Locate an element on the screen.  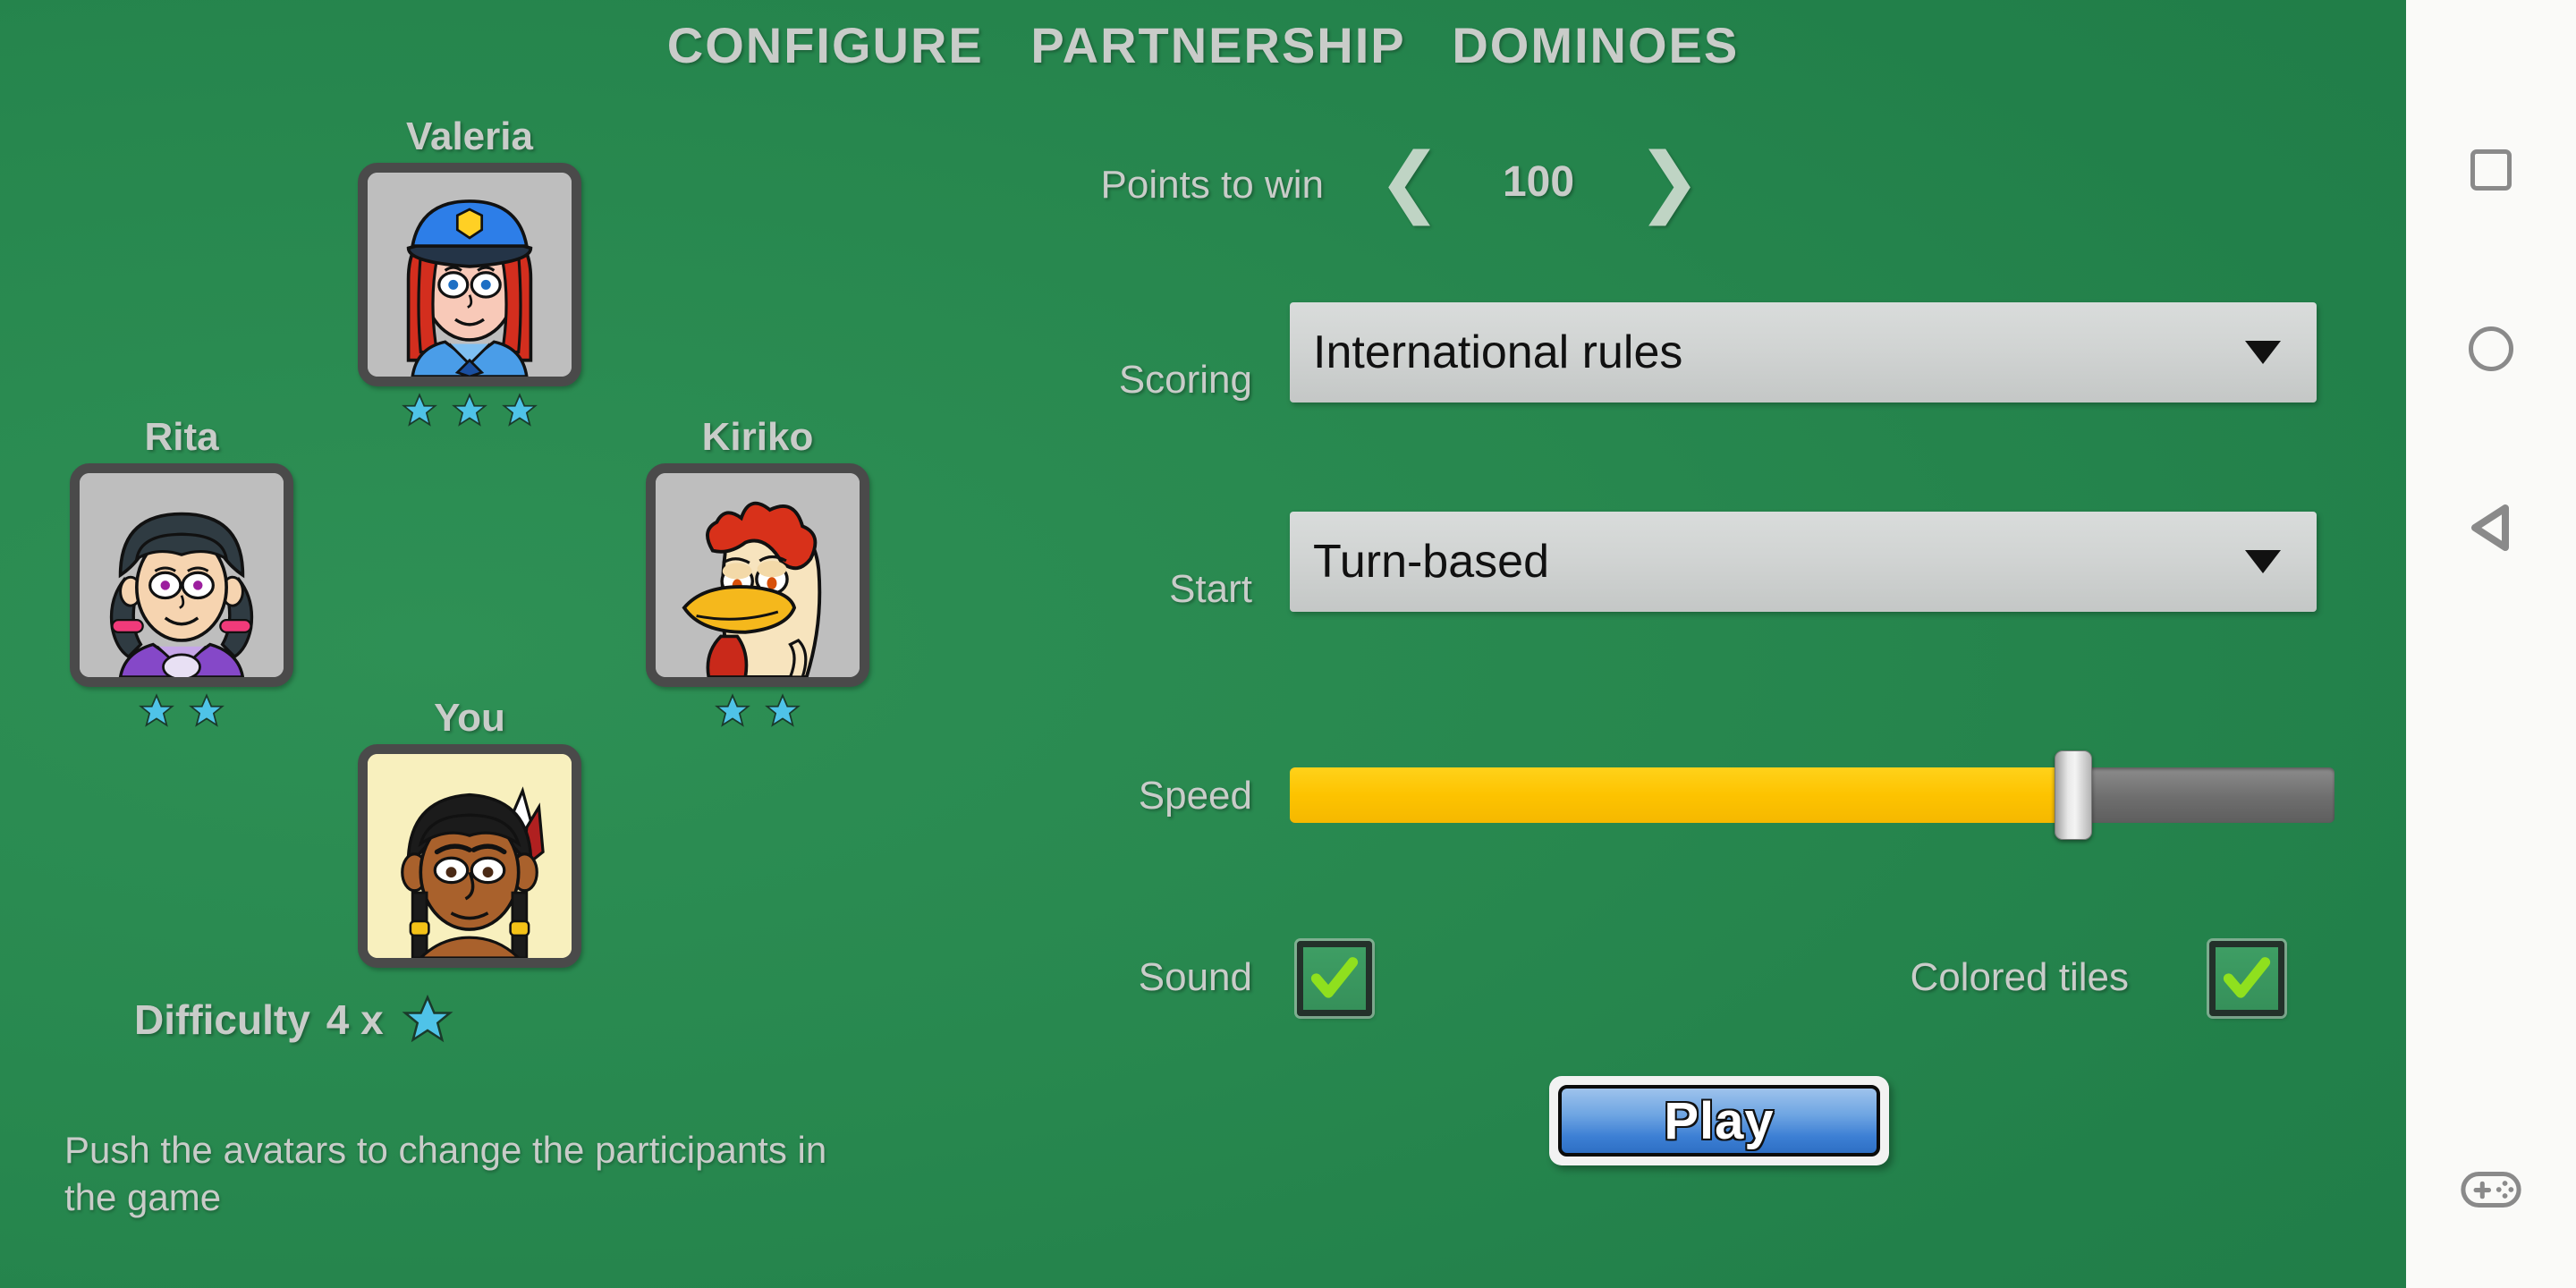
sound-checkbox is located at coordinates (1334, 978).